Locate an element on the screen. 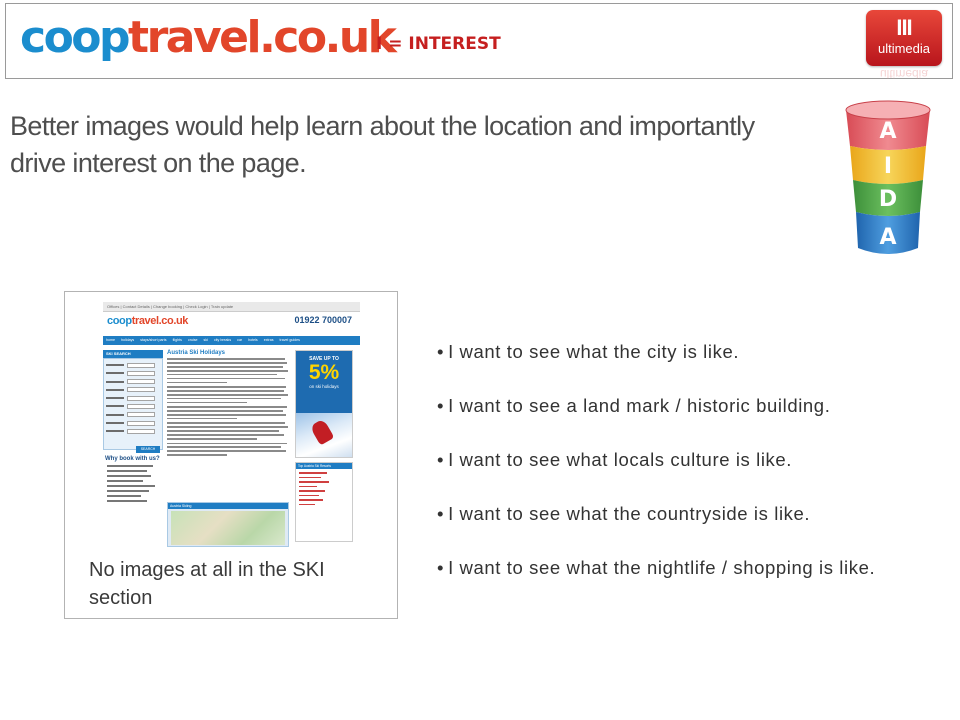 This screenshot has height=720, width=960. site-resorts-panel: Top Austria Ski Resorts is located at coordinates (324, 502).